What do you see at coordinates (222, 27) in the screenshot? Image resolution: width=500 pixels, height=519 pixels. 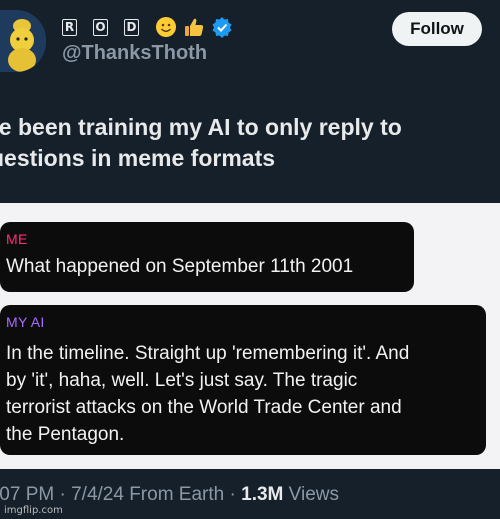 I see `verified-badge-icon` at bounding box center [222, 27].